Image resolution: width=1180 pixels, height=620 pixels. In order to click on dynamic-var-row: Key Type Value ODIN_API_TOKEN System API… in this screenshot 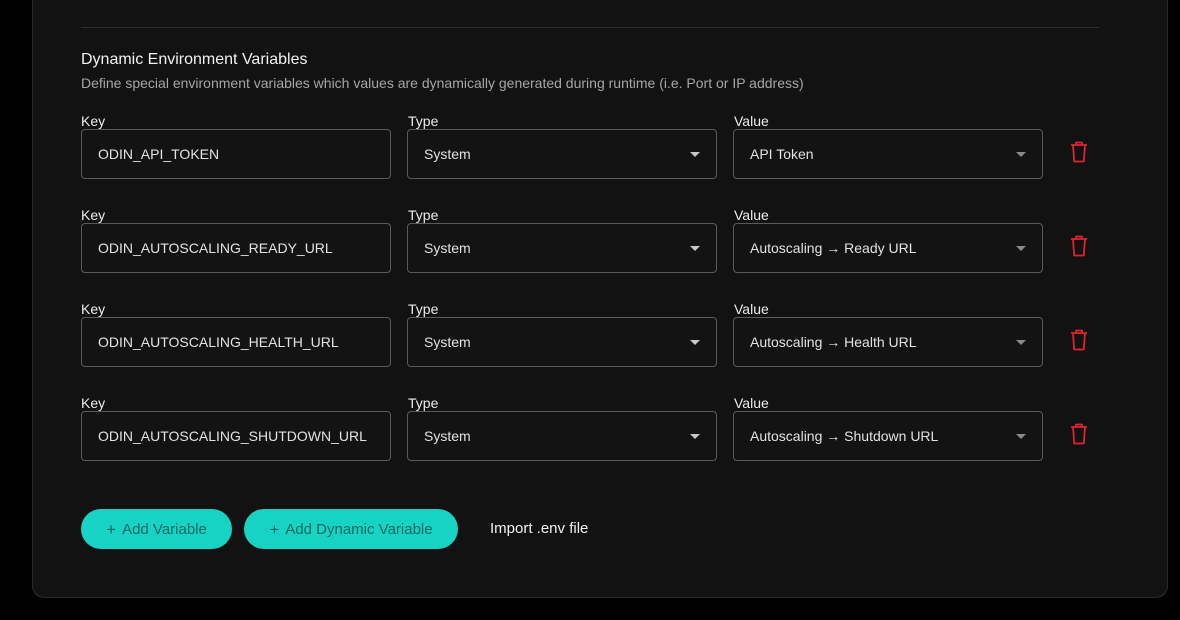, I will do `click(601, 154)`.